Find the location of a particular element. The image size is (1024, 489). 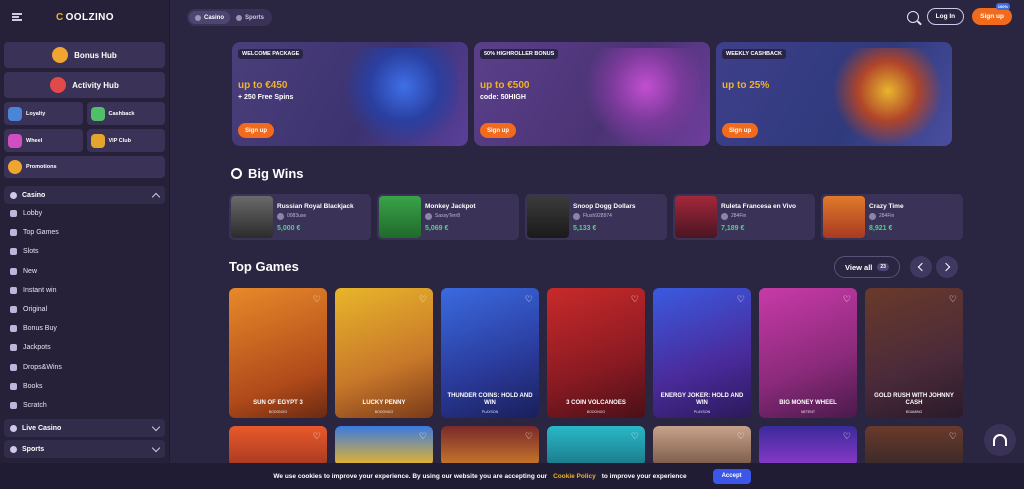

live-casino-section-header: Live Casino is located at coordinates (84, 428).